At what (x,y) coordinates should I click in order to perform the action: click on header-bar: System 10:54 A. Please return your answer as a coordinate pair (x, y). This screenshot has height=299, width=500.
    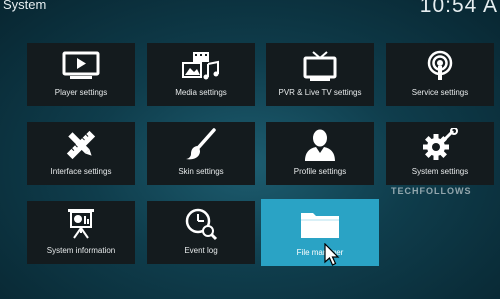
    Looking at the image, I should click on (250, 8).